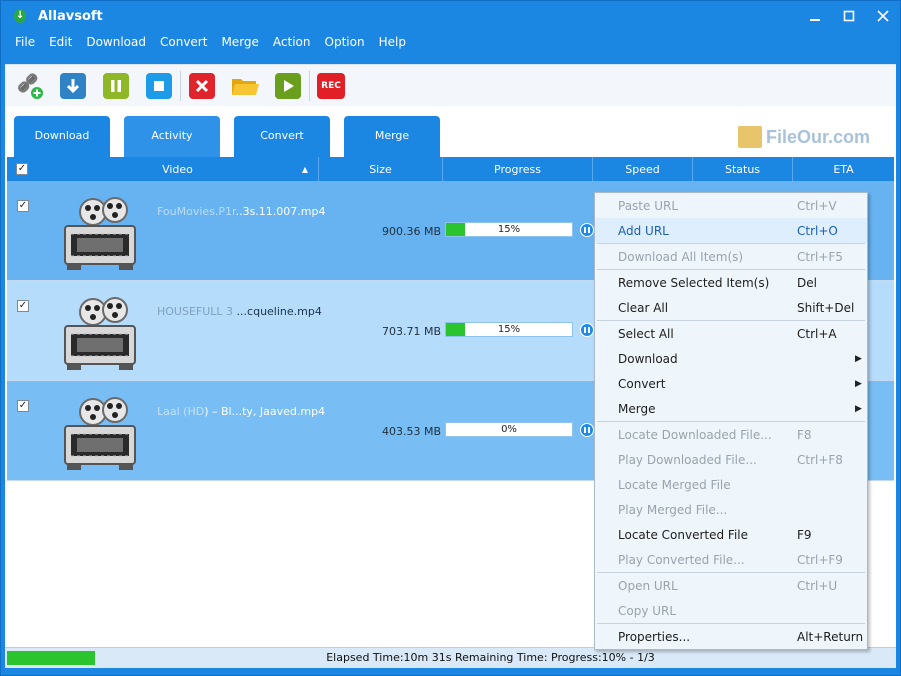 The image size is (901, 676). I want to click on menu-item-shortcut: F9, so click(804, 534).